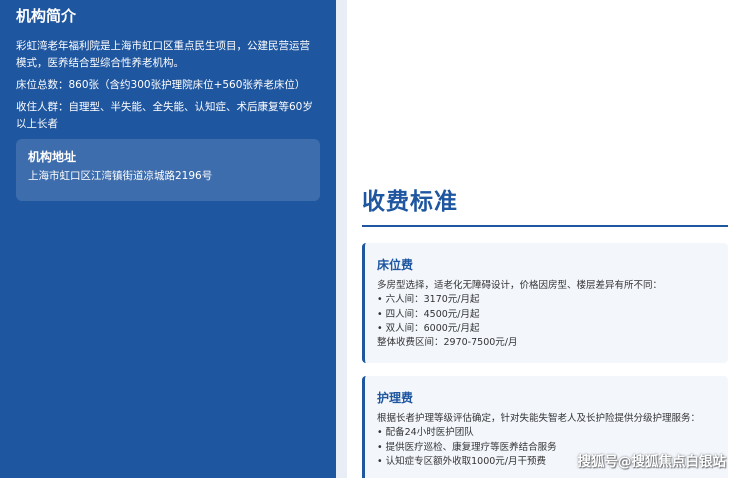 The width and height of the screenshot is (740, 478). I want to click on fees-title: 收费标准, so click(410, 202).